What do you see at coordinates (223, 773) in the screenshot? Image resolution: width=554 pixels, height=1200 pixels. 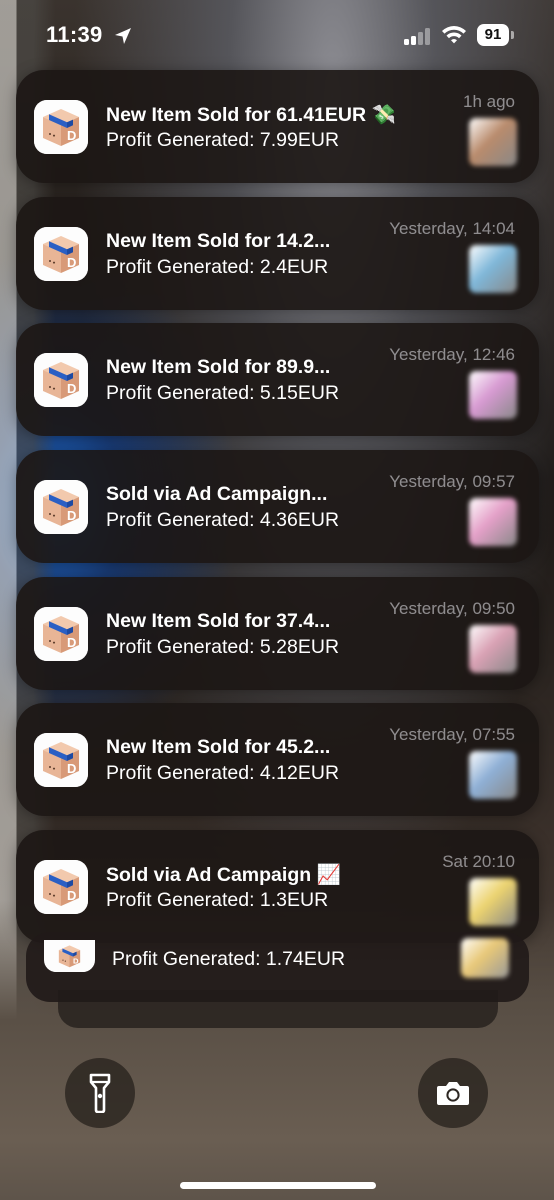 I see `notification-body: Profit Generated: 4.12EUR` at bounding box center [223, 773].